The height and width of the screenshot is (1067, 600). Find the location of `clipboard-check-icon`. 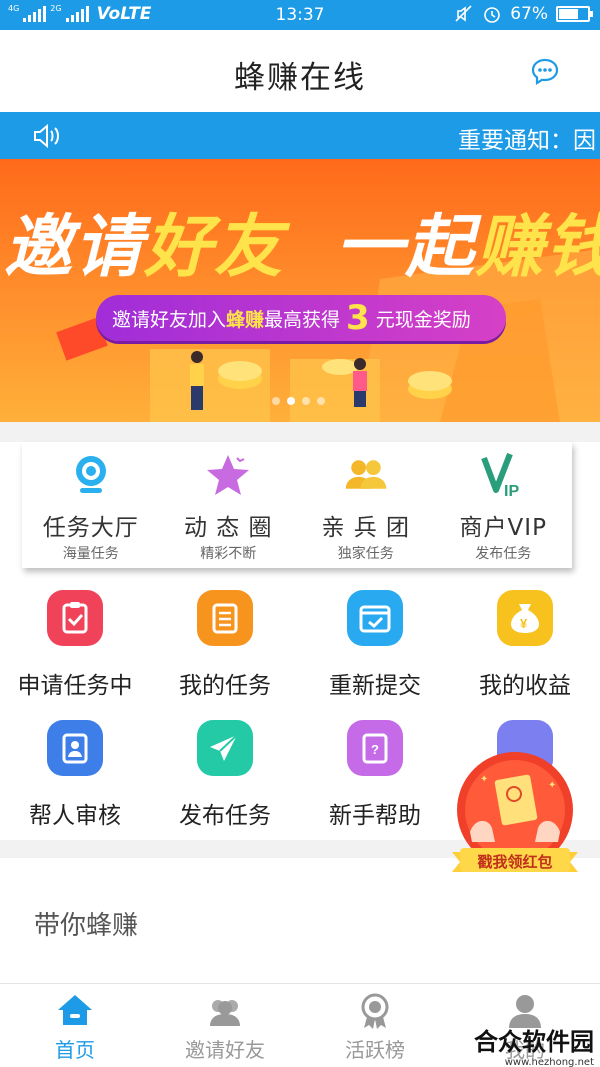

clipboard-check-icon is located at coordinates (75, 618).